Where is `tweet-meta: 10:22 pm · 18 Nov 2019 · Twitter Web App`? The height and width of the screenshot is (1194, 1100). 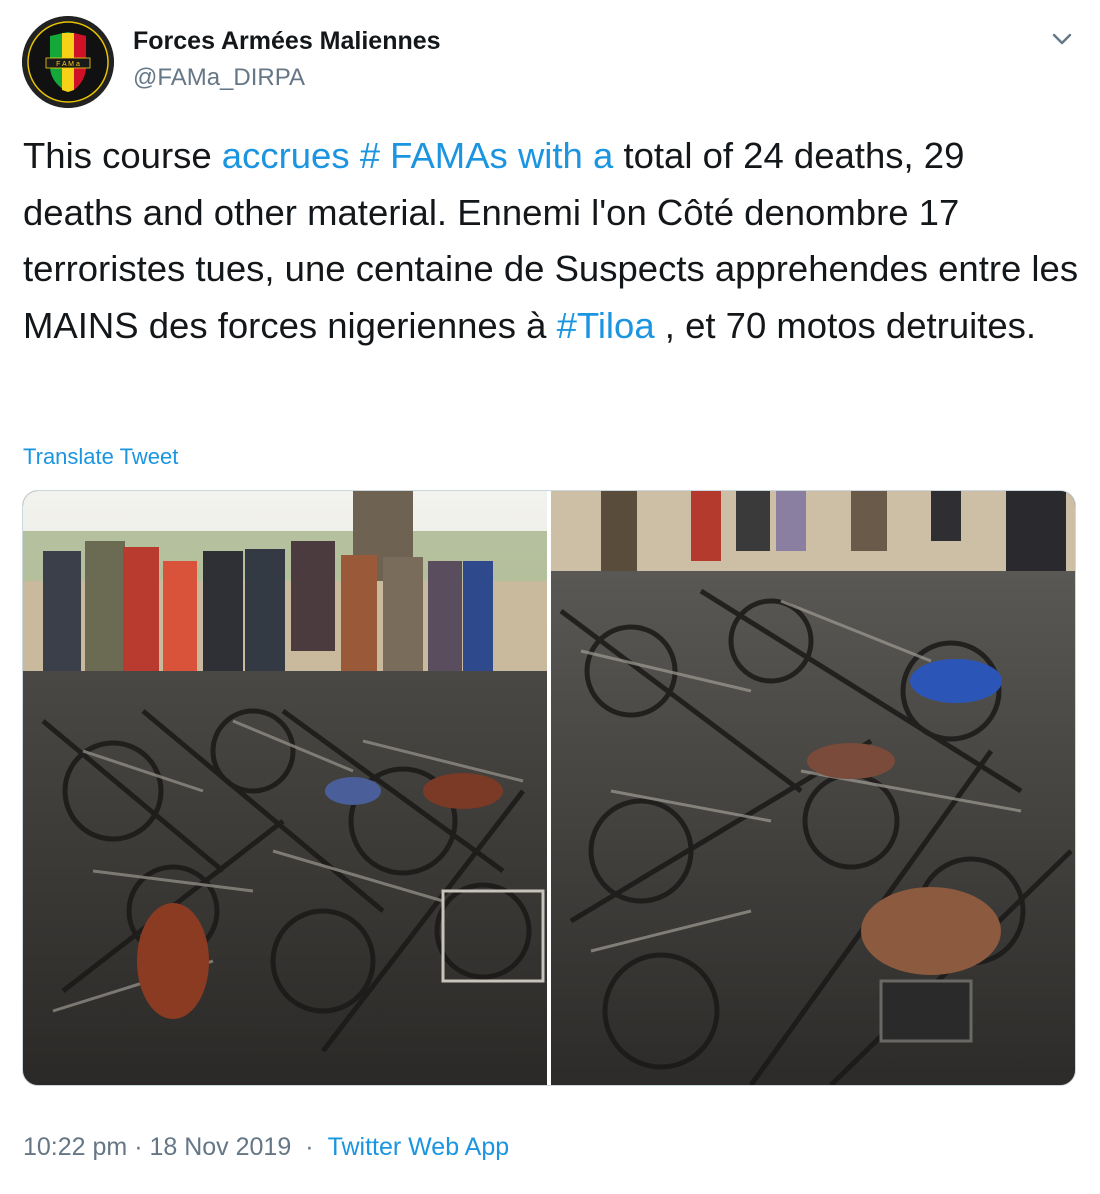
tweet-meta: 10:22 pm · 18 Nov 2019 · Twitter Web App is located at coordinates (266, 1147).